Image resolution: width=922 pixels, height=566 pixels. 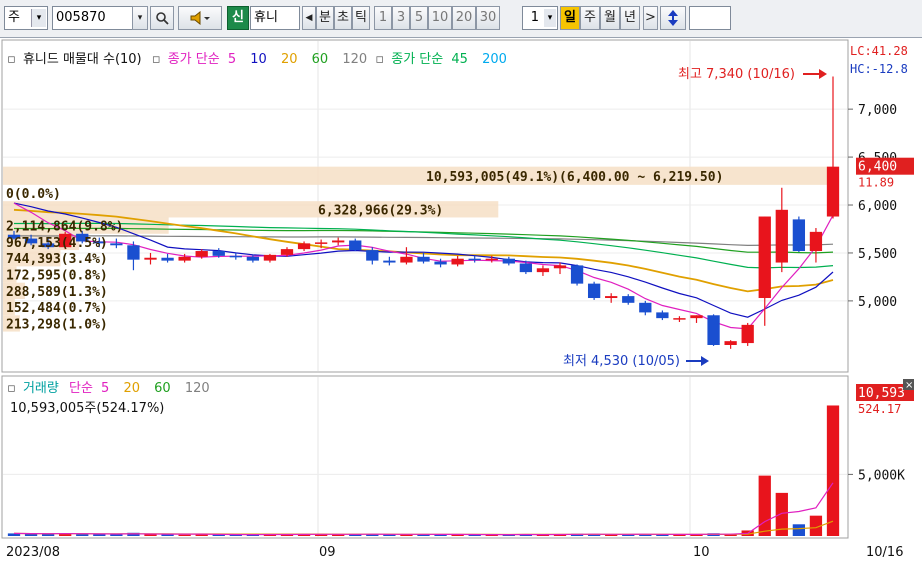 I want to click on date-label-oct: 10, so click(x=701, y=552).